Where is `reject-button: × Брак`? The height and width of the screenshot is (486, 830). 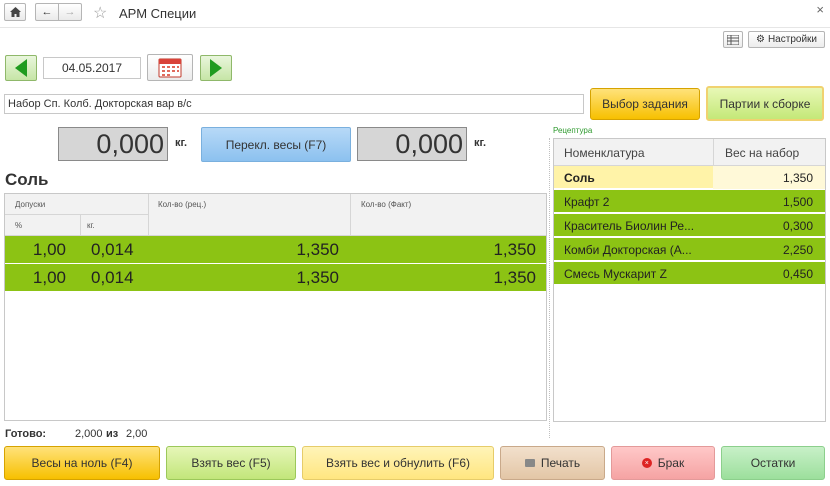
reject-button: × Брак is located at coordinates (663, 463).